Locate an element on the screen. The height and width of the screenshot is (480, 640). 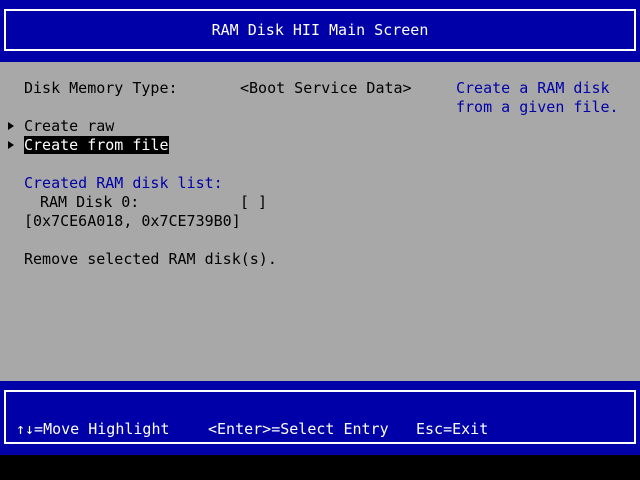
disk-memory-type-label: Disk Memory Type: is located at coordinates (101, 88).